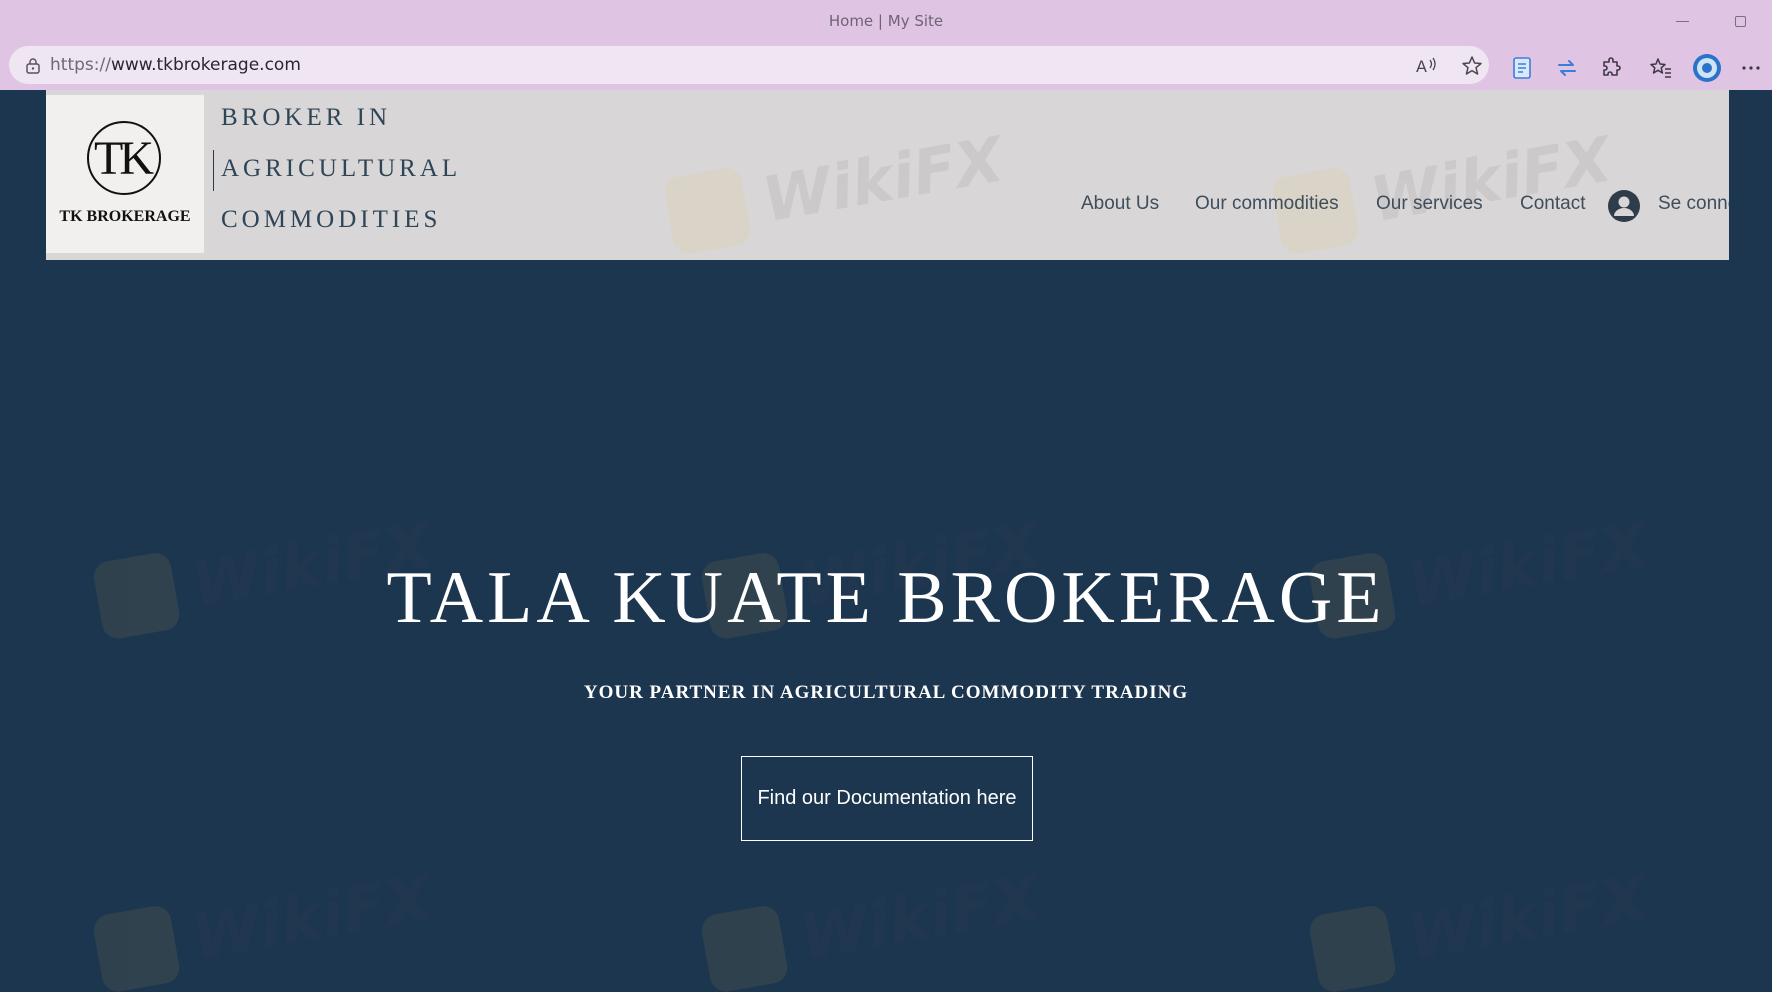 This screenshot has width=1772, height=992. I want to click on url-text: https://www.tkbrokerage.com, so click(175, 65).